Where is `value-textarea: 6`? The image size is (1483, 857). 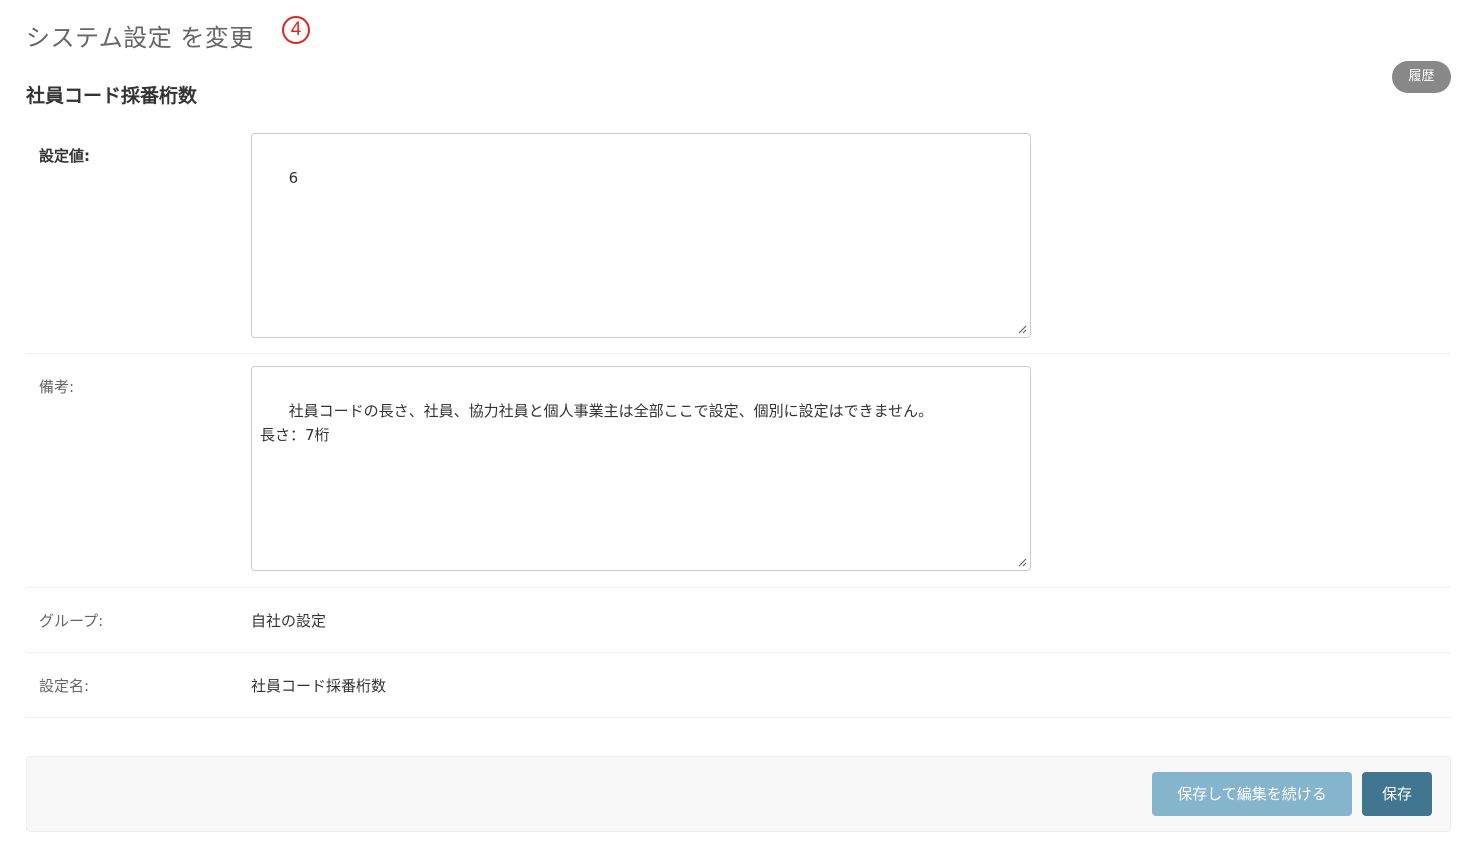
value-textarea: 6 is located at coordinates (641, 235).